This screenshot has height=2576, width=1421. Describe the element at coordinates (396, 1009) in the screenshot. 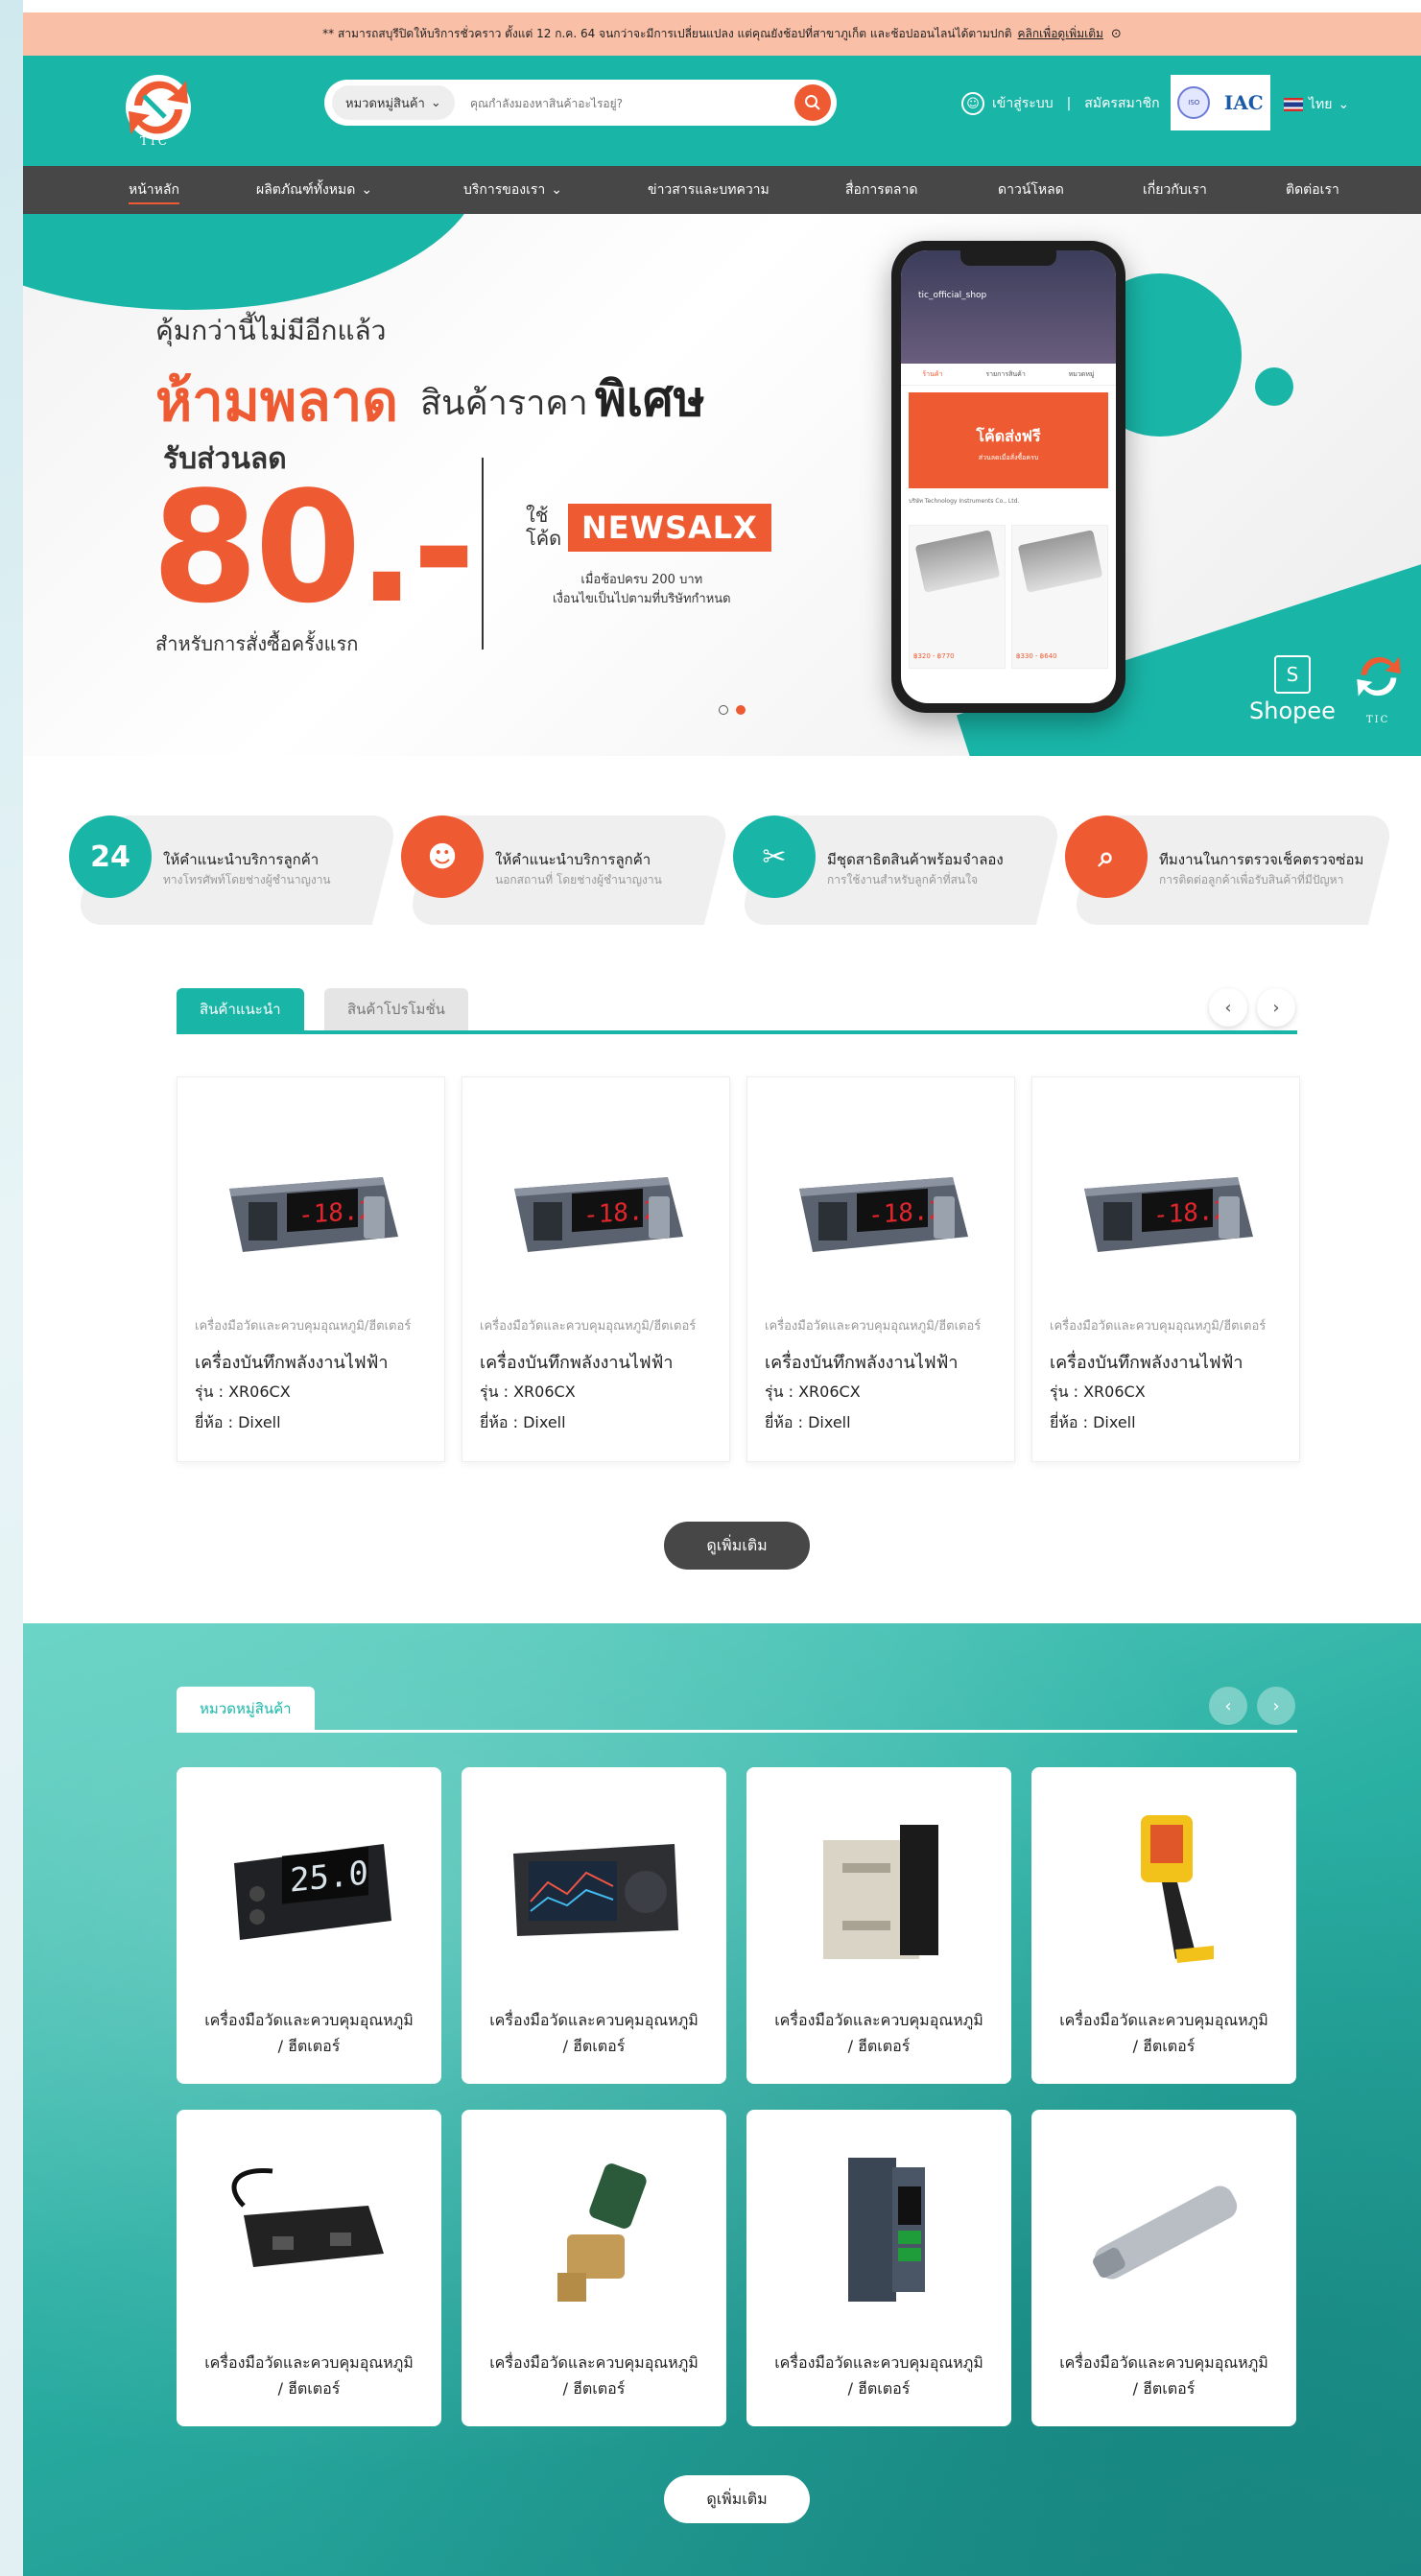

I see `tab-promotion: สินค้าโปรโมชั่น` at that location.